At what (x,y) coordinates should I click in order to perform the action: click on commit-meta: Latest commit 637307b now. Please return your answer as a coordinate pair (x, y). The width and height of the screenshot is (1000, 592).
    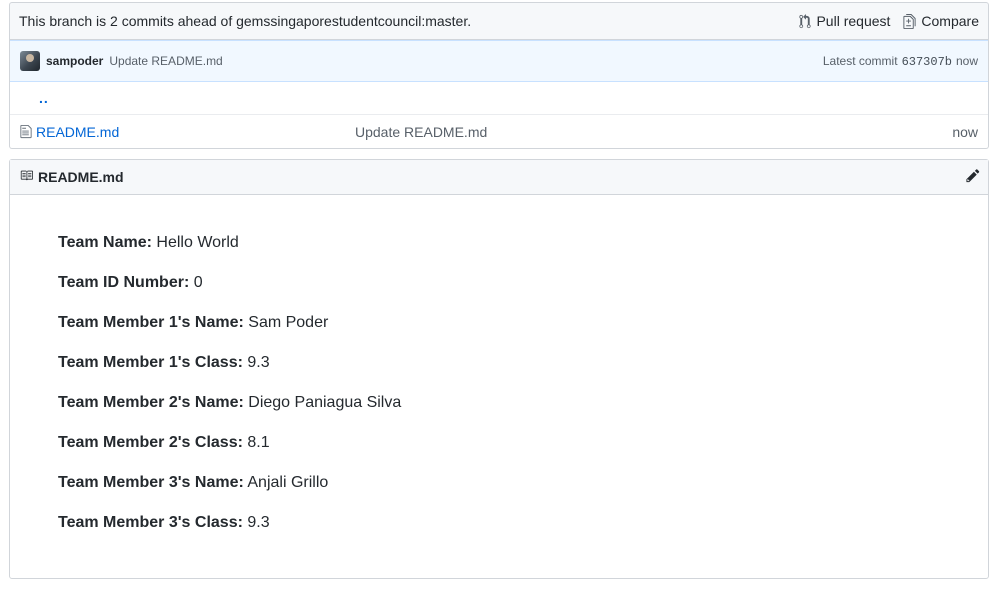
    Looking at the image, I should click on (900, 61).